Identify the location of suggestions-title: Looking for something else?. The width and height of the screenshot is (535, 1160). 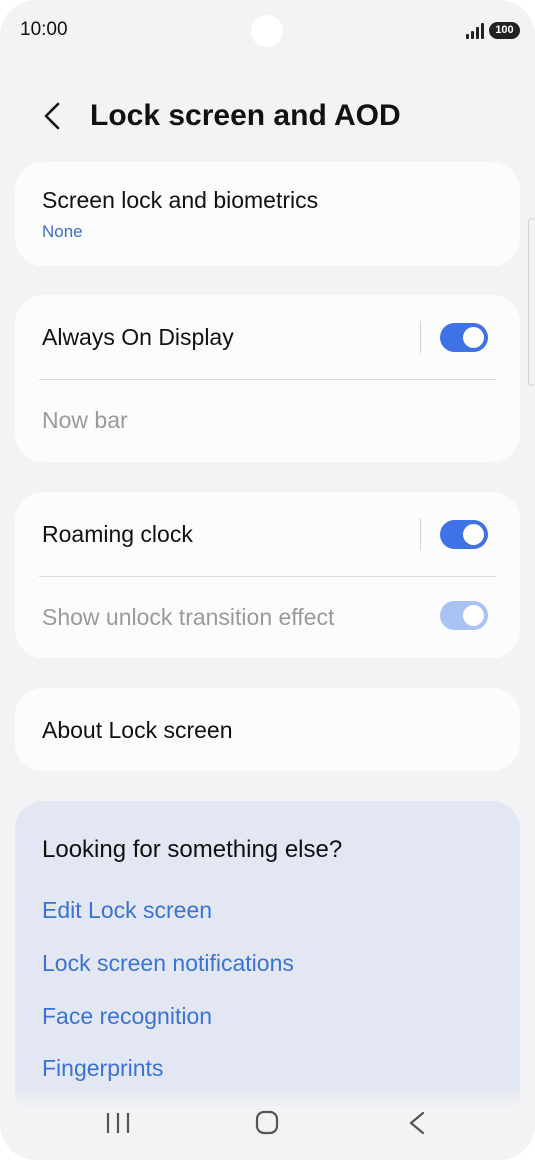
(192, 849).